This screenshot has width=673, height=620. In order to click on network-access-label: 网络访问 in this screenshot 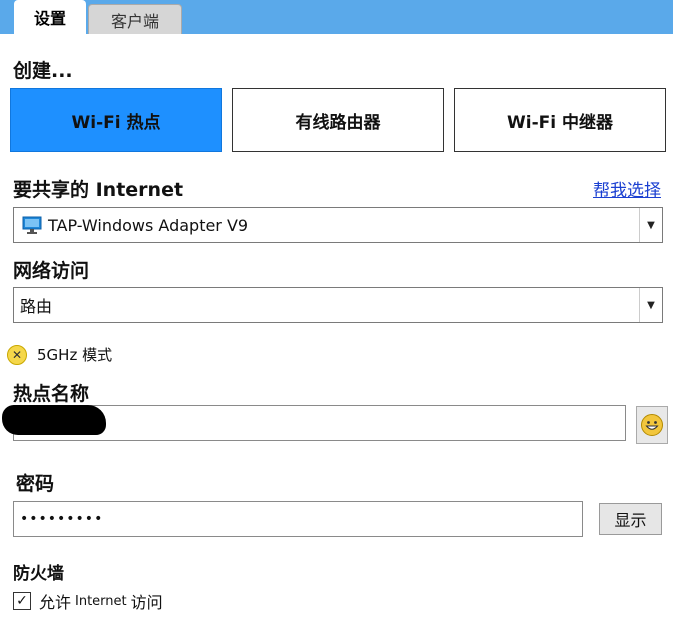, I will do `click(51, 271)`.